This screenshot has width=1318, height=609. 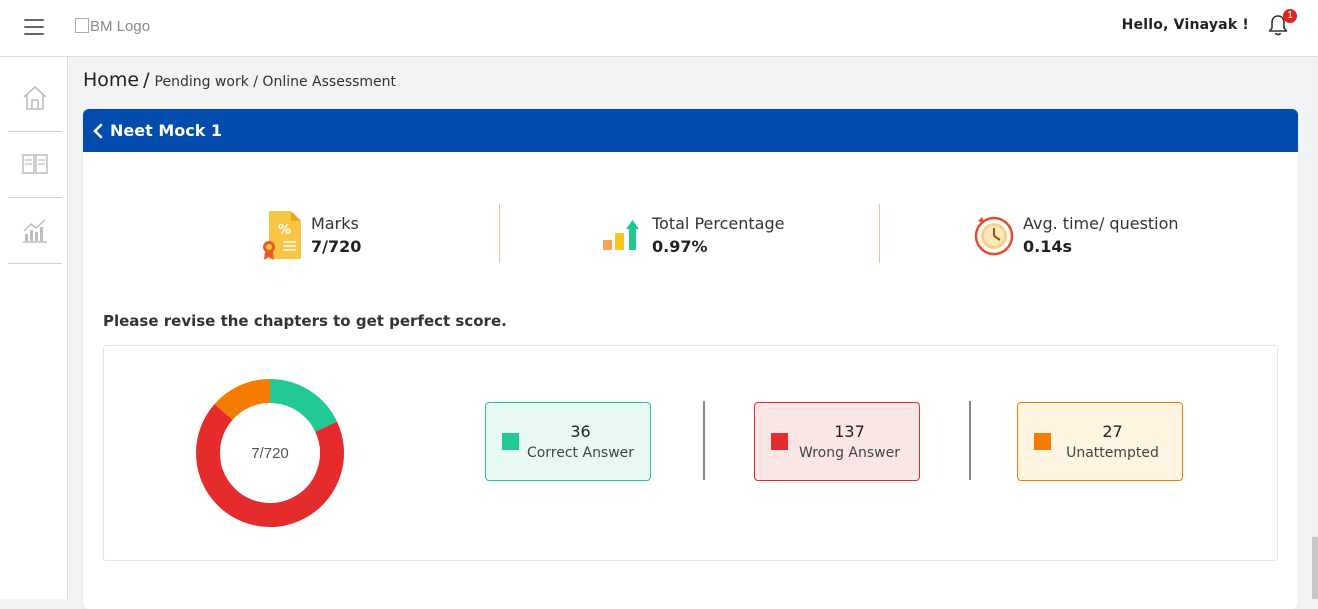 What do you see at coordinates (837, 441) in the screenshot?
I see `legend-wrong-answer: 137 Wrong Answer` at bounding box center [837, 441].